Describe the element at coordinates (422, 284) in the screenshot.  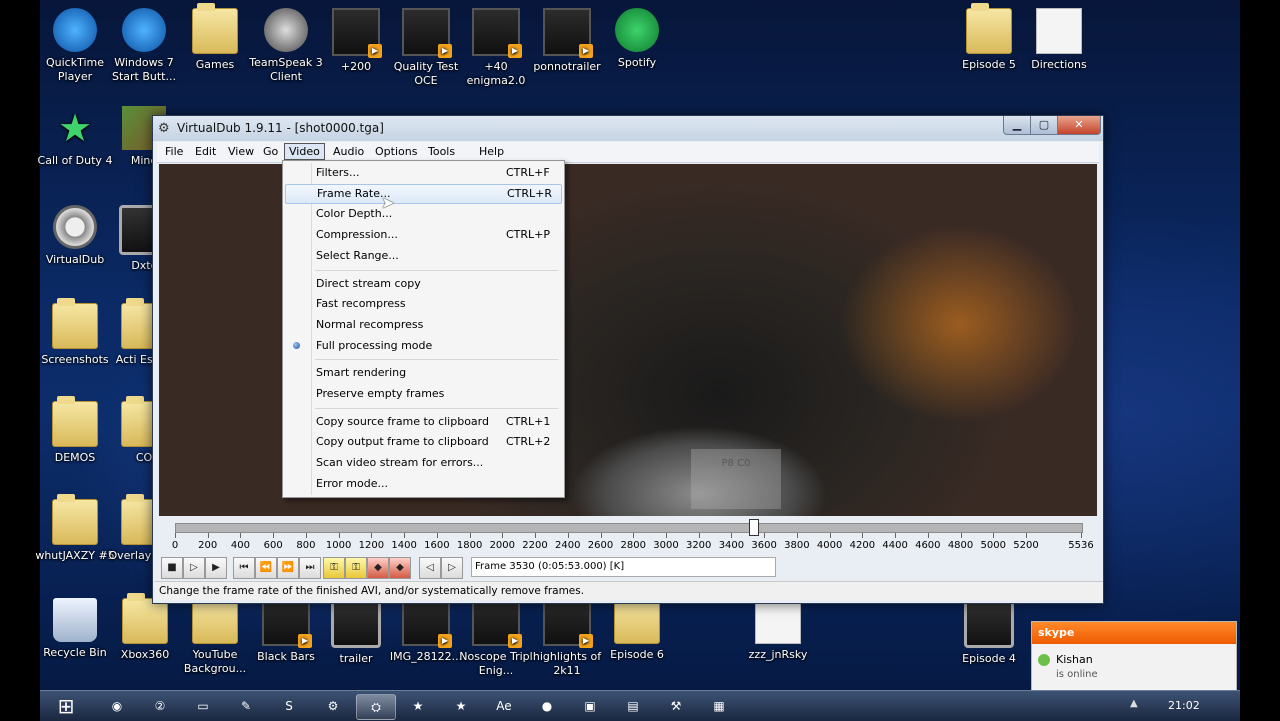
I see `video-menu-item: Direct stream copy` at that location.